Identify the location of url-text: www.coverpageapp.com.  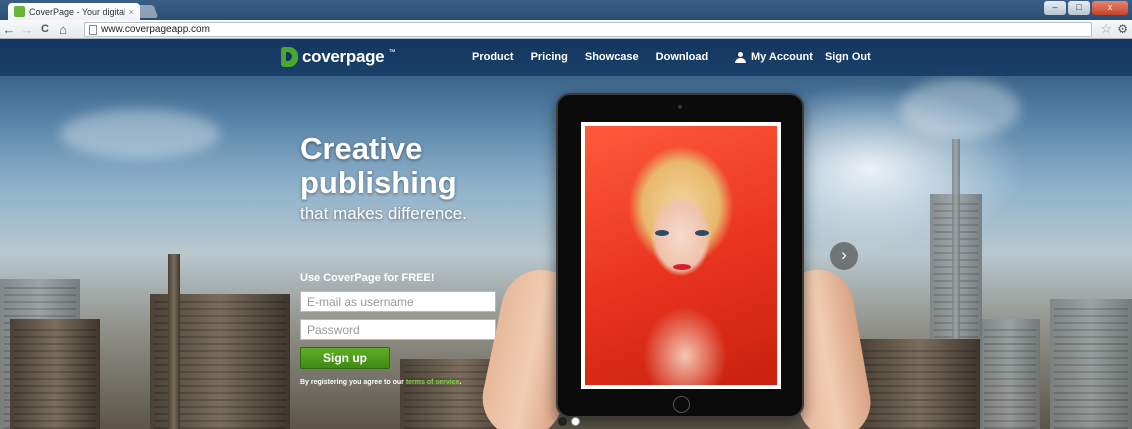
(155, 29).